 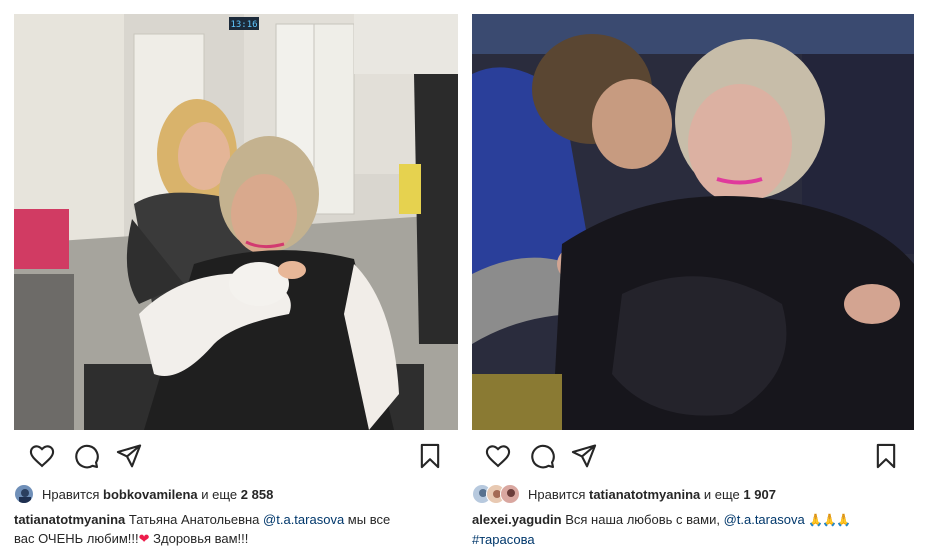 I want to click on post-2-actions, so click(x=693, y=456).